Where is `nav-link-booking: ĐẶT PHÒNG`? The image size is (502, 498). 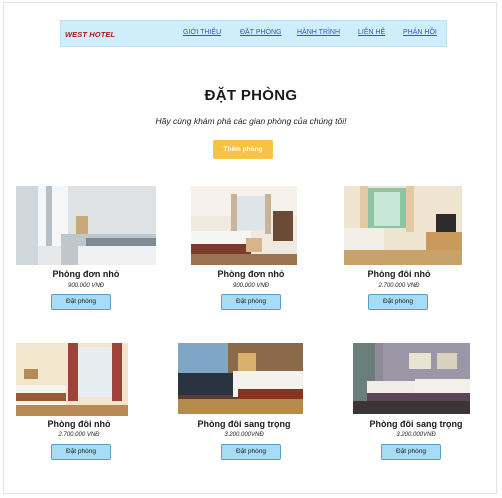
nav-link-booking: ĐẶT PHÒNG is located at coordinates (261, 32).